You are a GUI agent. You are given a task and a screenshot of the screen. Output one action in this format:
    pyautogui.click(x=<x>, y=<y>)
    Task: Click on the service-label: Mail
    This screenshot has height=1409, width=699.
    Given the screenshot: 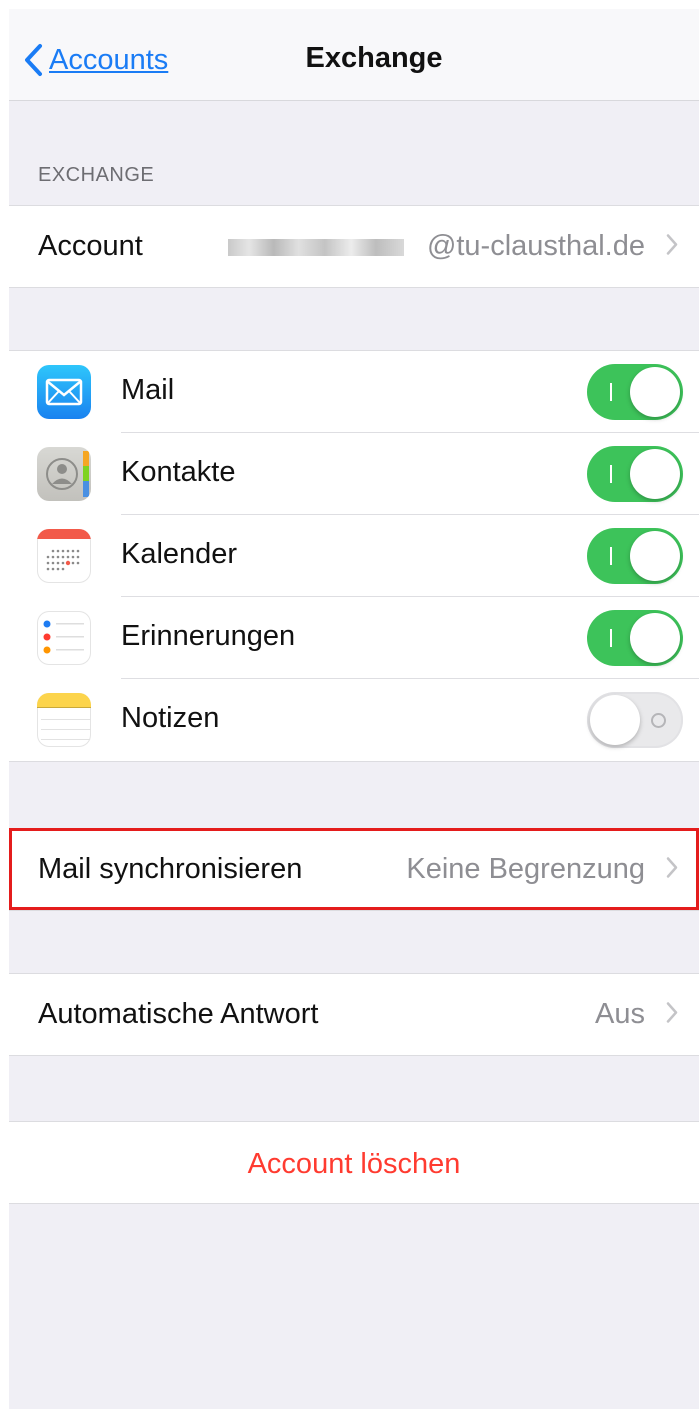 What is the action you would take?
    pyautogui.click(x=148, y=390)
    